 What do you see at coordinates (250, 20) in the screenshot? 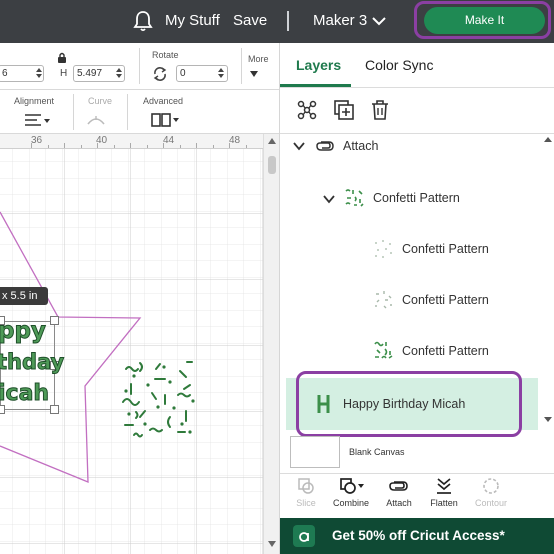
I see `save-button: Save` at bounding box center [250, 20].